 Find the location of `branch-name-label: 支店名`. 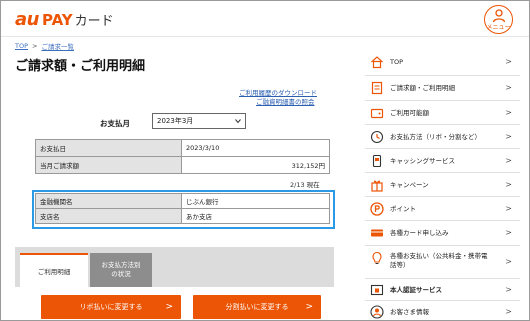

branch-name-label: 支店名 is located at coordinates (108, 216).